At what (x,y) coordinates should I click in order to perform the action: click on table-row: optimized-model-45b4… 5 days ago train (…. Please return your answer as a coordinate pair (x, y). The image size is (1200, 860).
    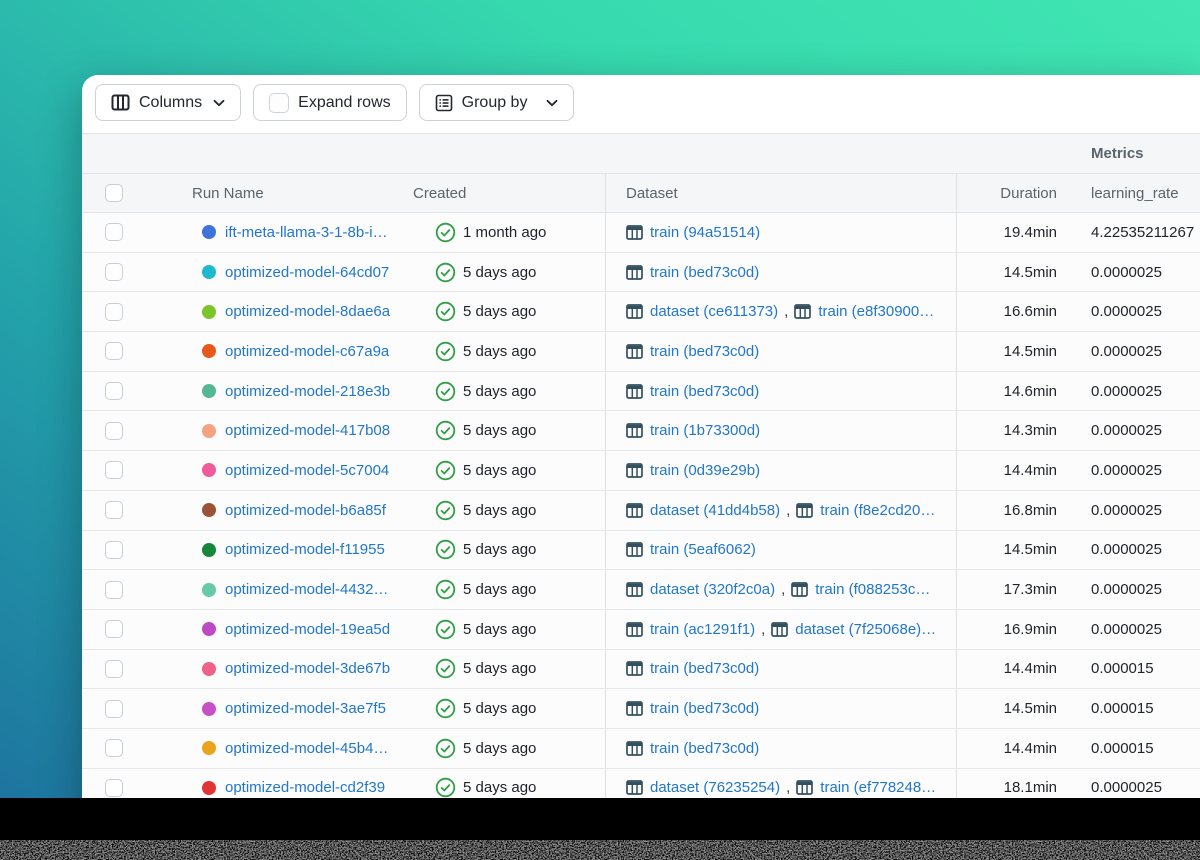
    Looking at the image, I should click on (641, 748).